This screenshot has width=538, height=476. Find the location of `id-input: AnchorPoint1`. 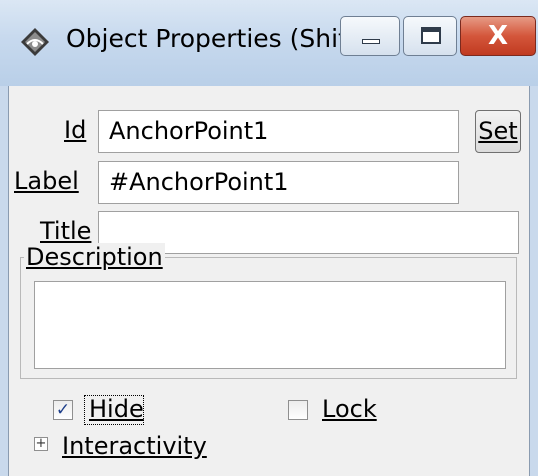

id-input: AnchorPoint1 is located at coordinates (278, 131).